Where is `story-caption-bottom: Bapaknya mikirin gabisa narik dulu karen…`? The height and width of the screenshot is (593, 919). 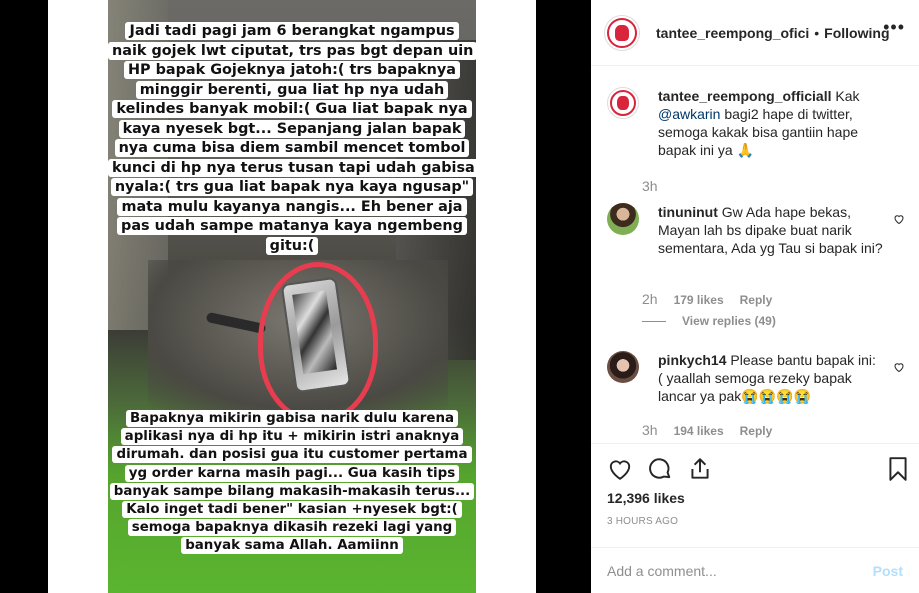 story-caption-bottom: Bapaknya mikirin gabisa narik dulu karen… is located at coordinates (292, 483).